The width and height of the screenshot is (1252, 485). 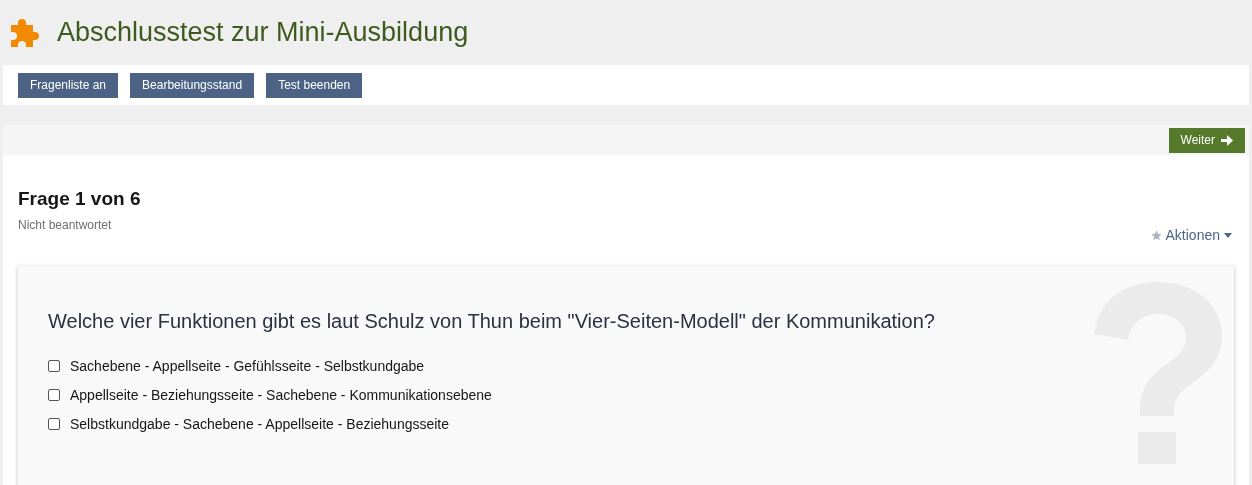 I want to click on puzzle-icon, so click(x=26, y=32).